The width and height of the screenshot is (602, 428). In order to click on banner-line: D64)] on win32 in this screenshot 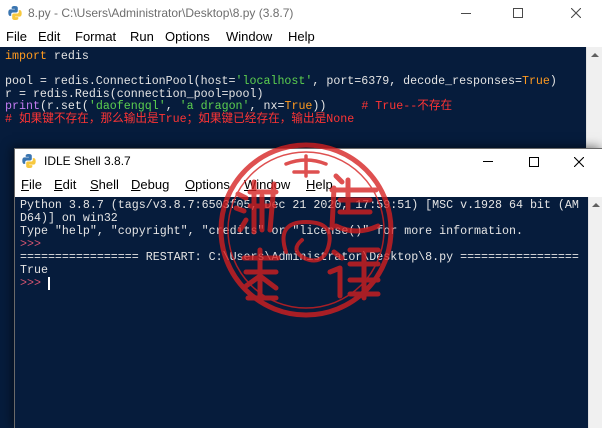, I will do `click(69, 218)`.